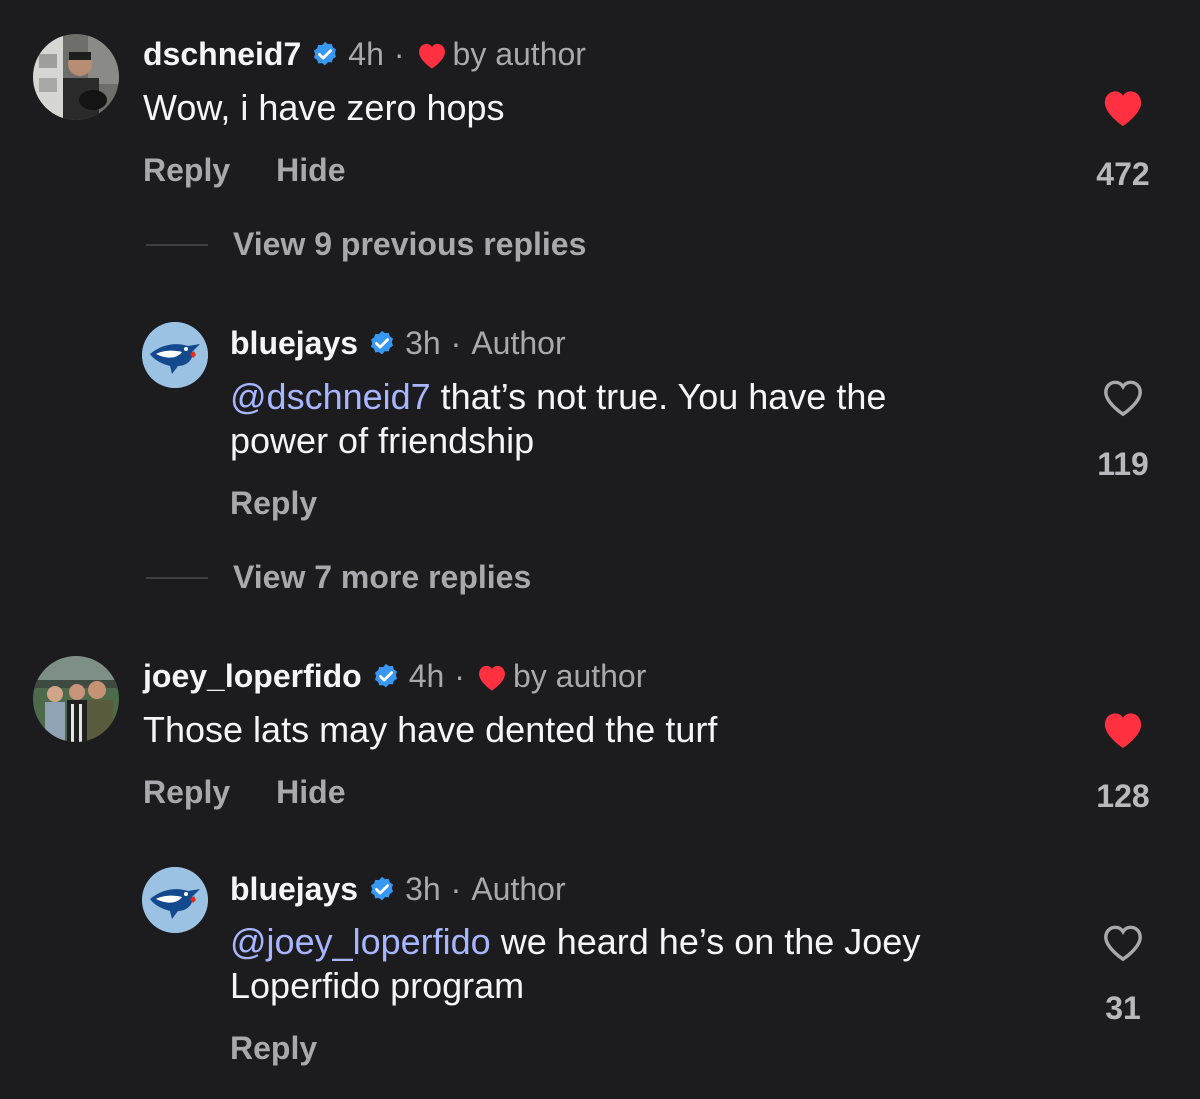 Image resolution: width=1200 pixels, height=1099 pixels. I want to click on view-more-replies-button: View 7 more replies, so click(338, 577).